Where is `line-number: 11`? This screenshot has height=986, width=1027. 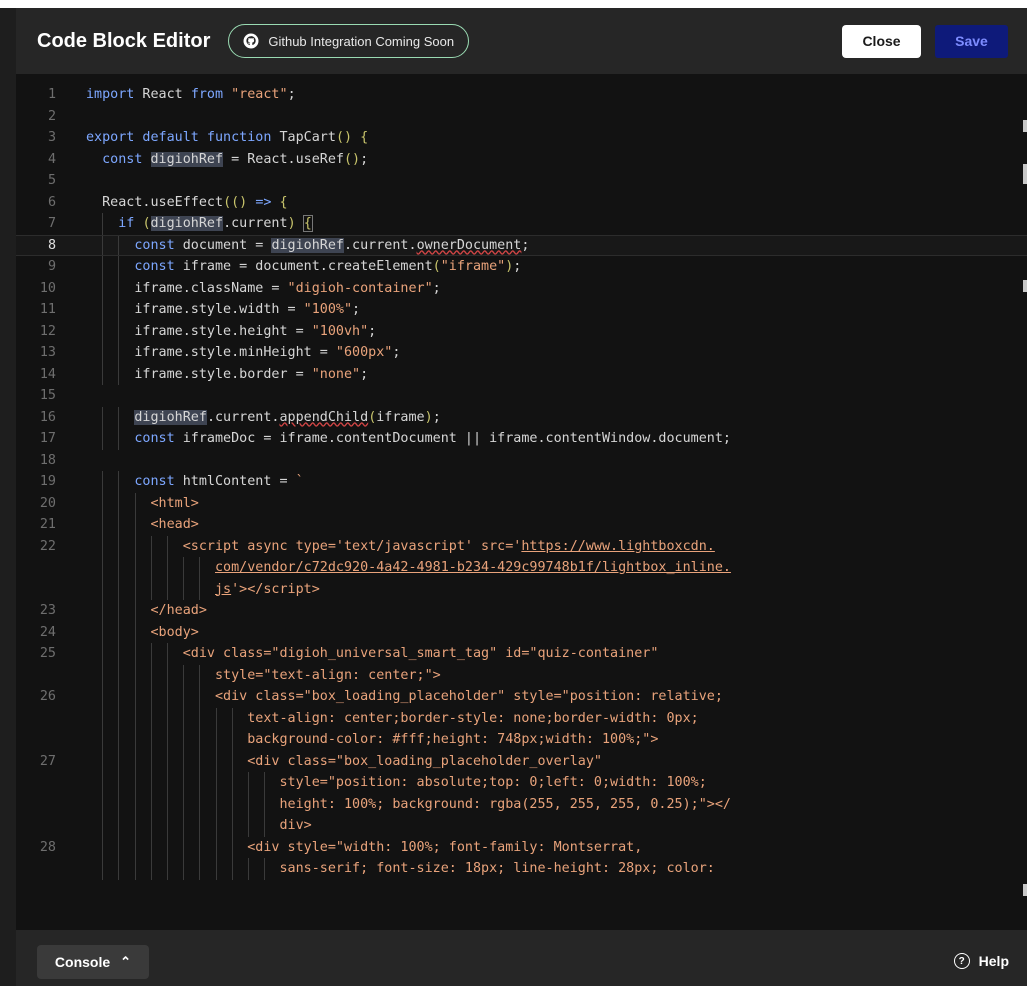 line-number: 11 is located at coordinates (47, 309).